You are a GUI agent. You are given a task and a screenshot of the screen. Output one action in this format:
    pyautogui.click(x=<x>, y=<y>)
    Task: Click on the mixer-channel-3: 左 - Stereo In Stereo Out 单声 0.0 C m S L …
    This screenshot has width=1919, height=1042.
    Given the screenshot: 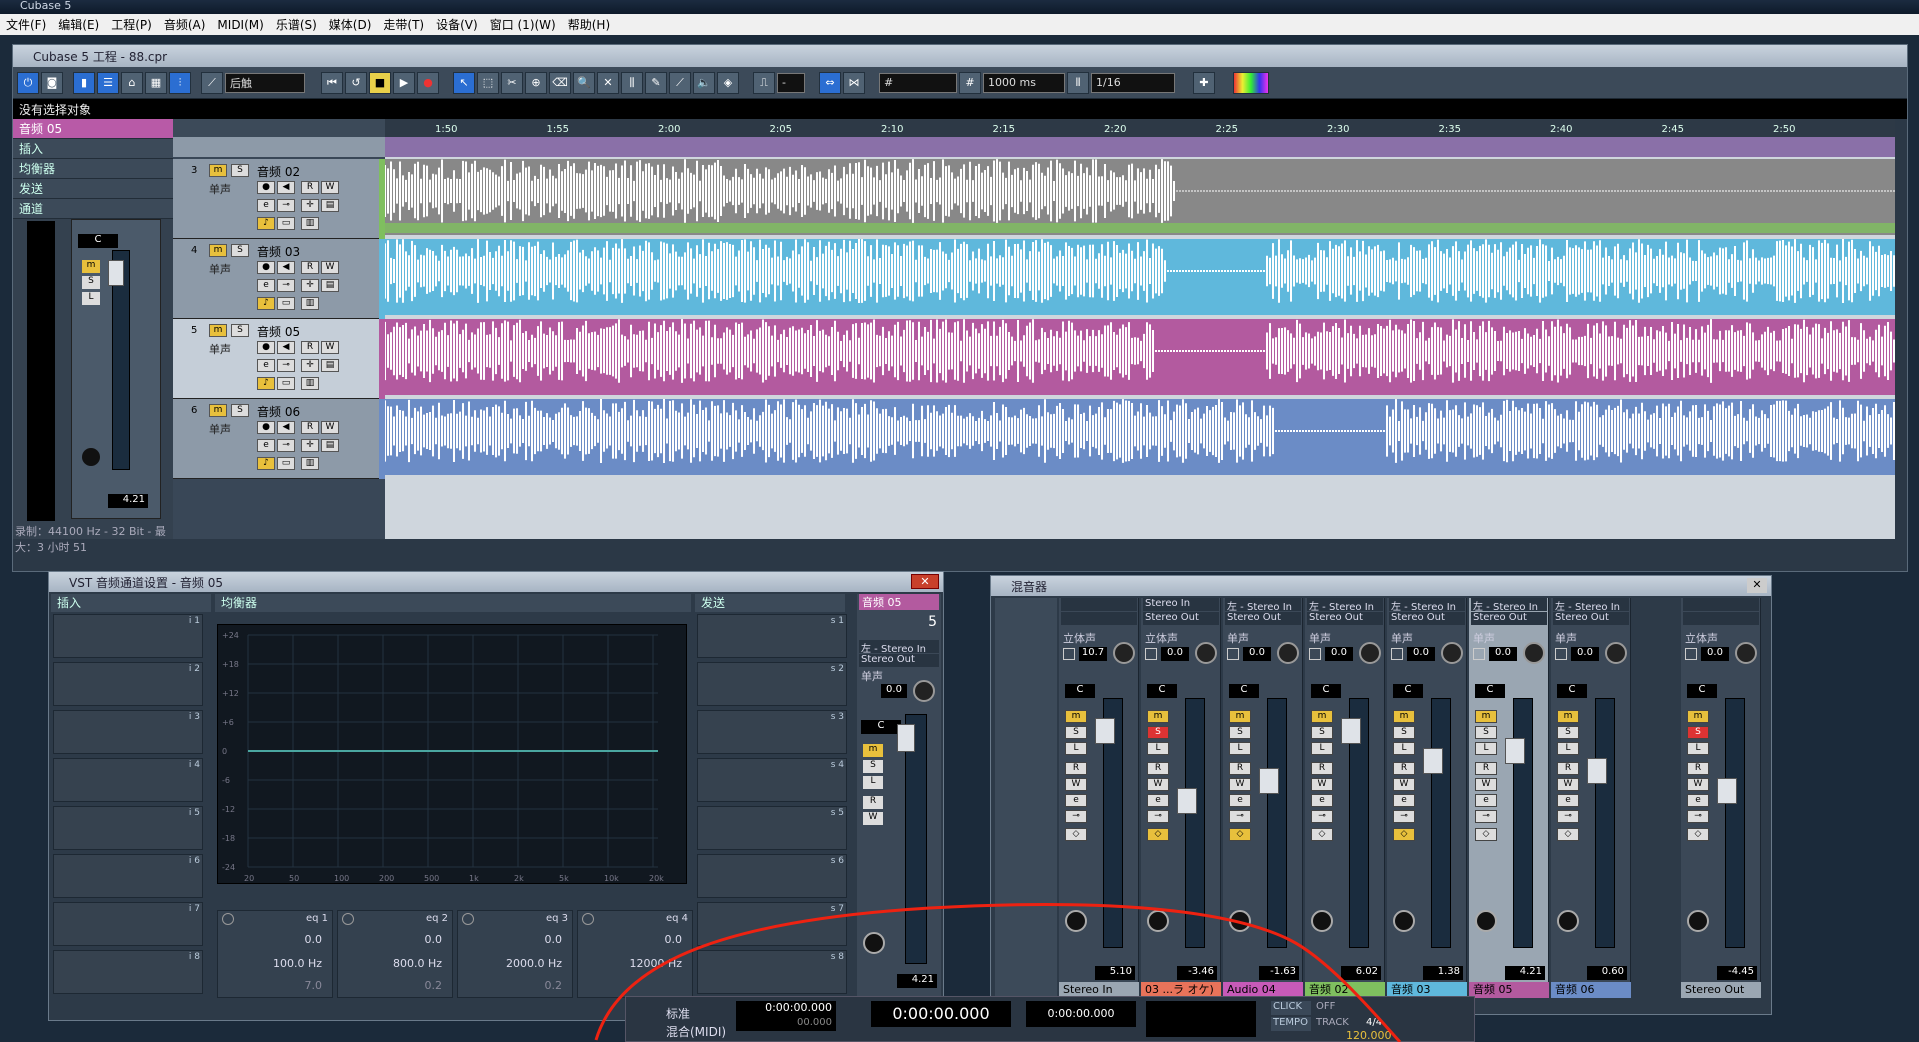 What is the action you would take?
    pyautogui.click(x=1345, y=798)
    